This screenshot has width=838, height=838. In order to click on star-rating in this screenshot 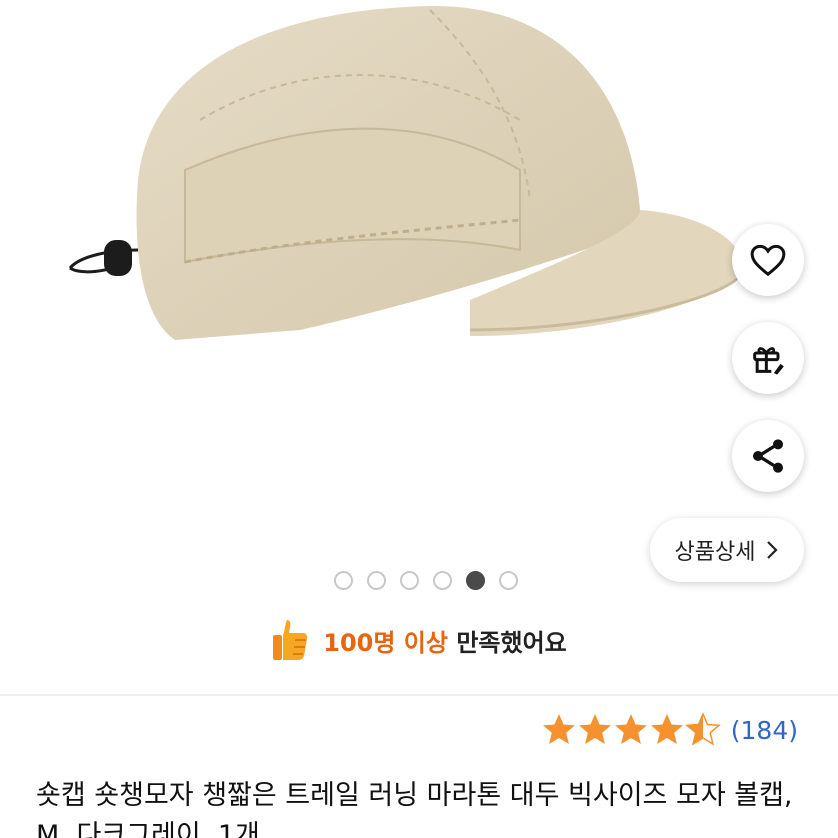, I will do `click(631, 729)`.